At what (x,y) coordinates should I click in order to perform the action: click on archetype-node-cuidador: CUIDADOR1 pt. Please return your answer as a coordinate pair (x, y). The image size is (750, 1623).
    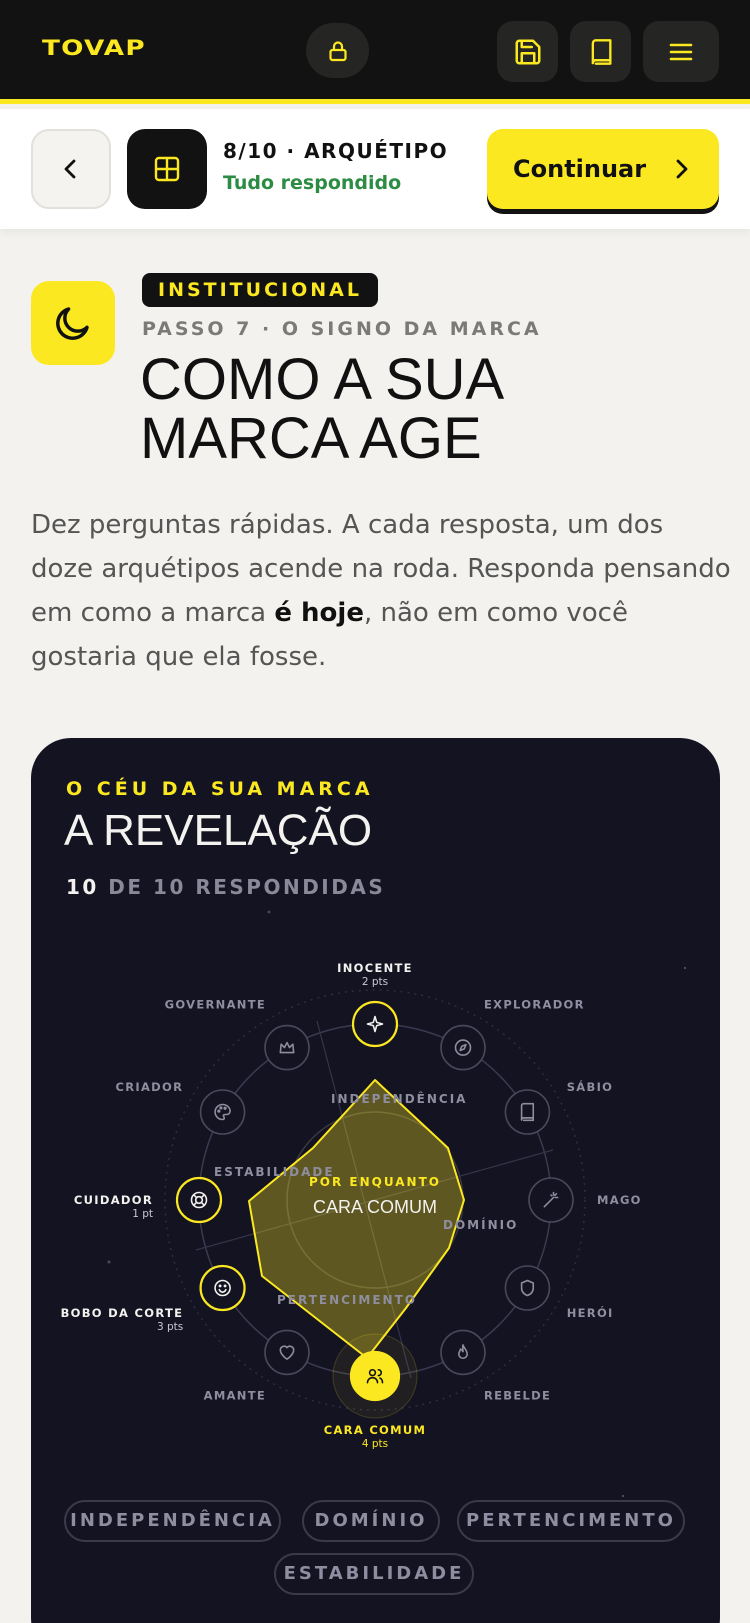
    Looking at the image, I should click on (148, 1200).